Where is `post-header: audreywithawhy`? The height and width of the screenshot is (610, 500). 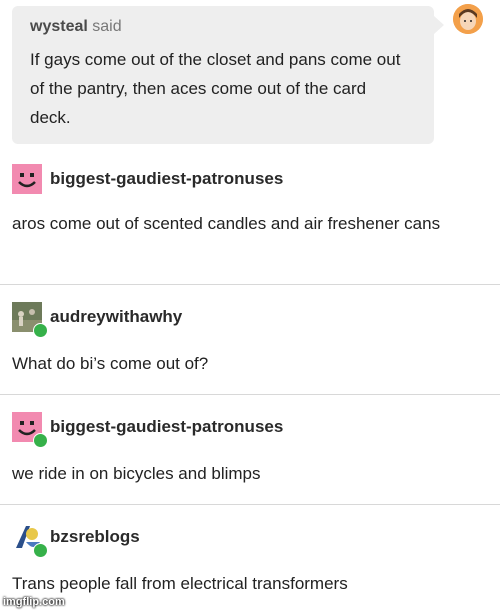
post-header: audreywithawhy is located at coordinates (97, 320).